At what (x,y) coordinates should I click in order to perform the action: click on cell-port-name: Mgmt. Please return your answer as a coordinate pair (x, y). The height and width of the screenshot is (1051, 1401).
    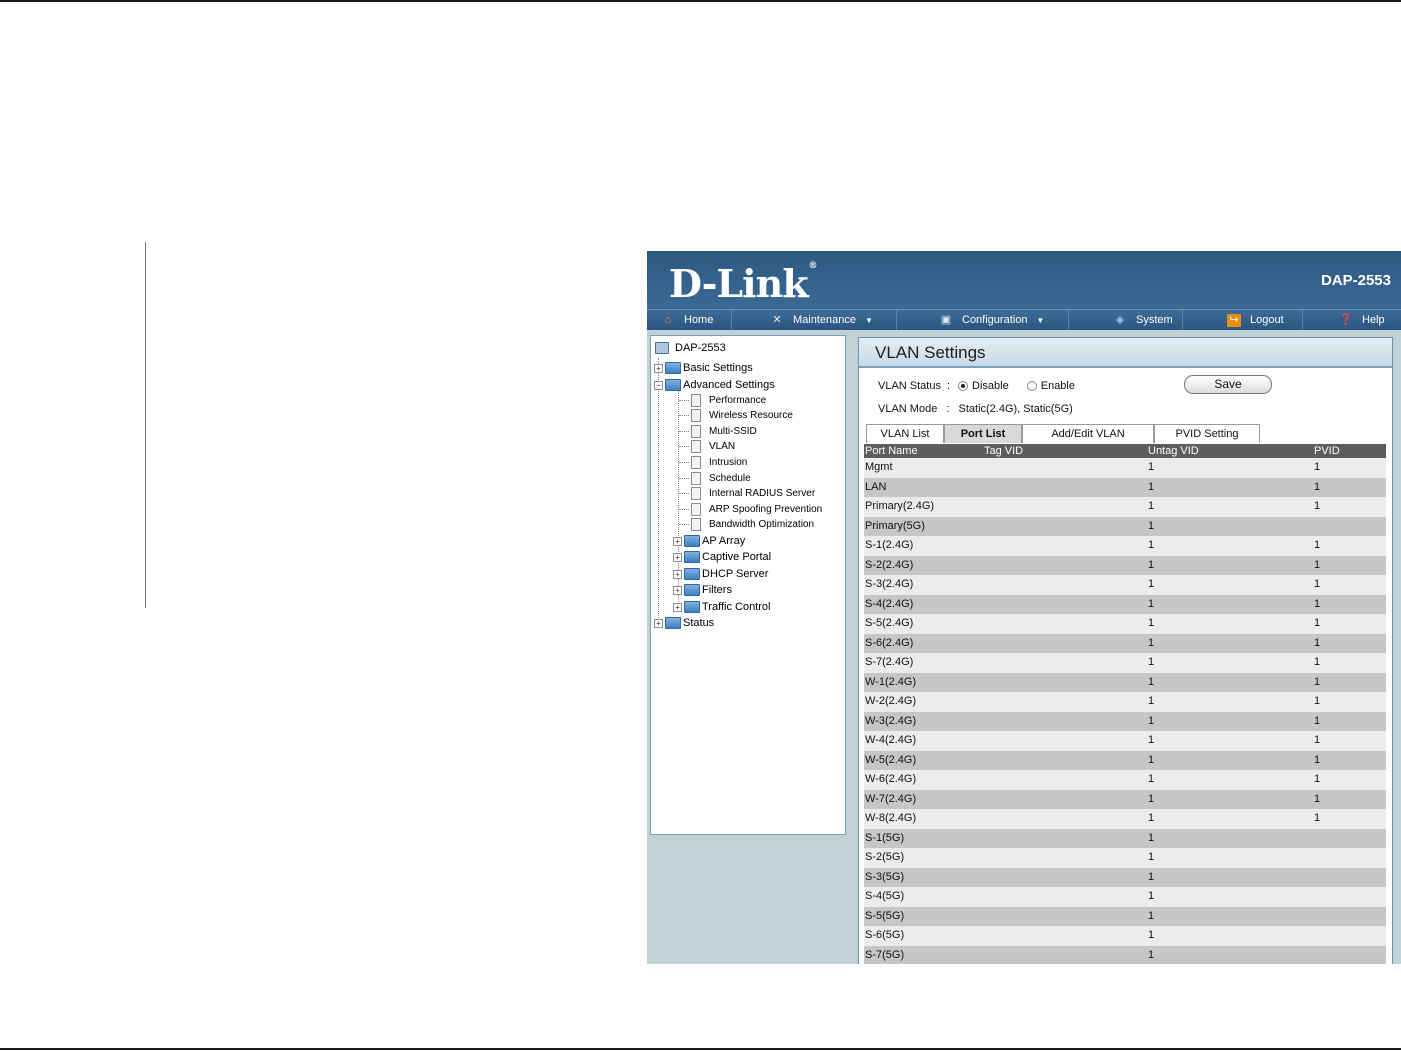
    Looking at the image, I should click on (879, 467).